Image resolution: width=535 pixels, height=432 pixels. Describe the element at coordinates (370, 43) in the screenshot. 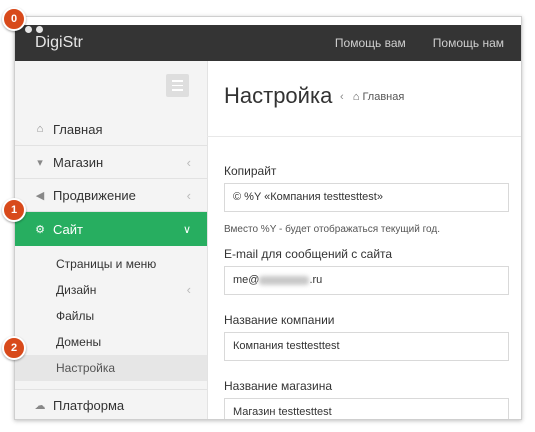

I see `help-you-link: Помощь вам` at that location.